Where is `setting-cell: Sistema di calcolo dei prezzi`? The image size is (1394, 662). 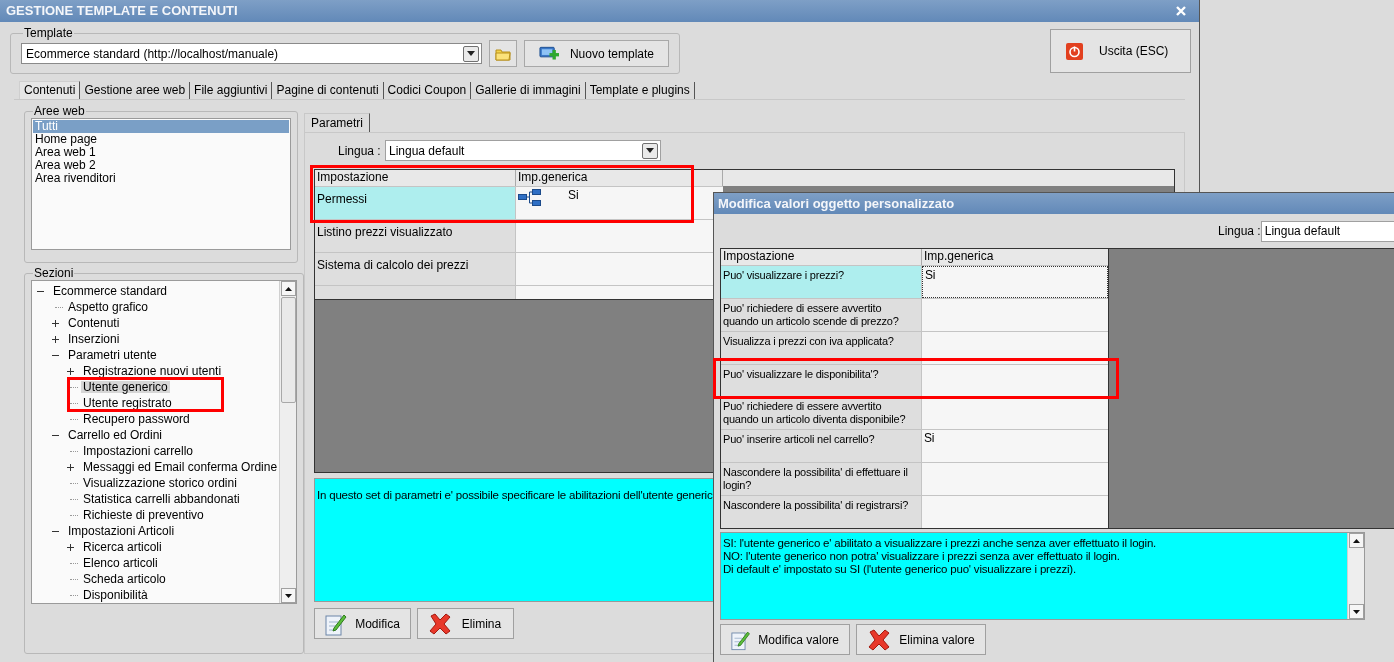
setting-cell: Sistema di calcolo dei prezzi is located at coordinates (415, 269).